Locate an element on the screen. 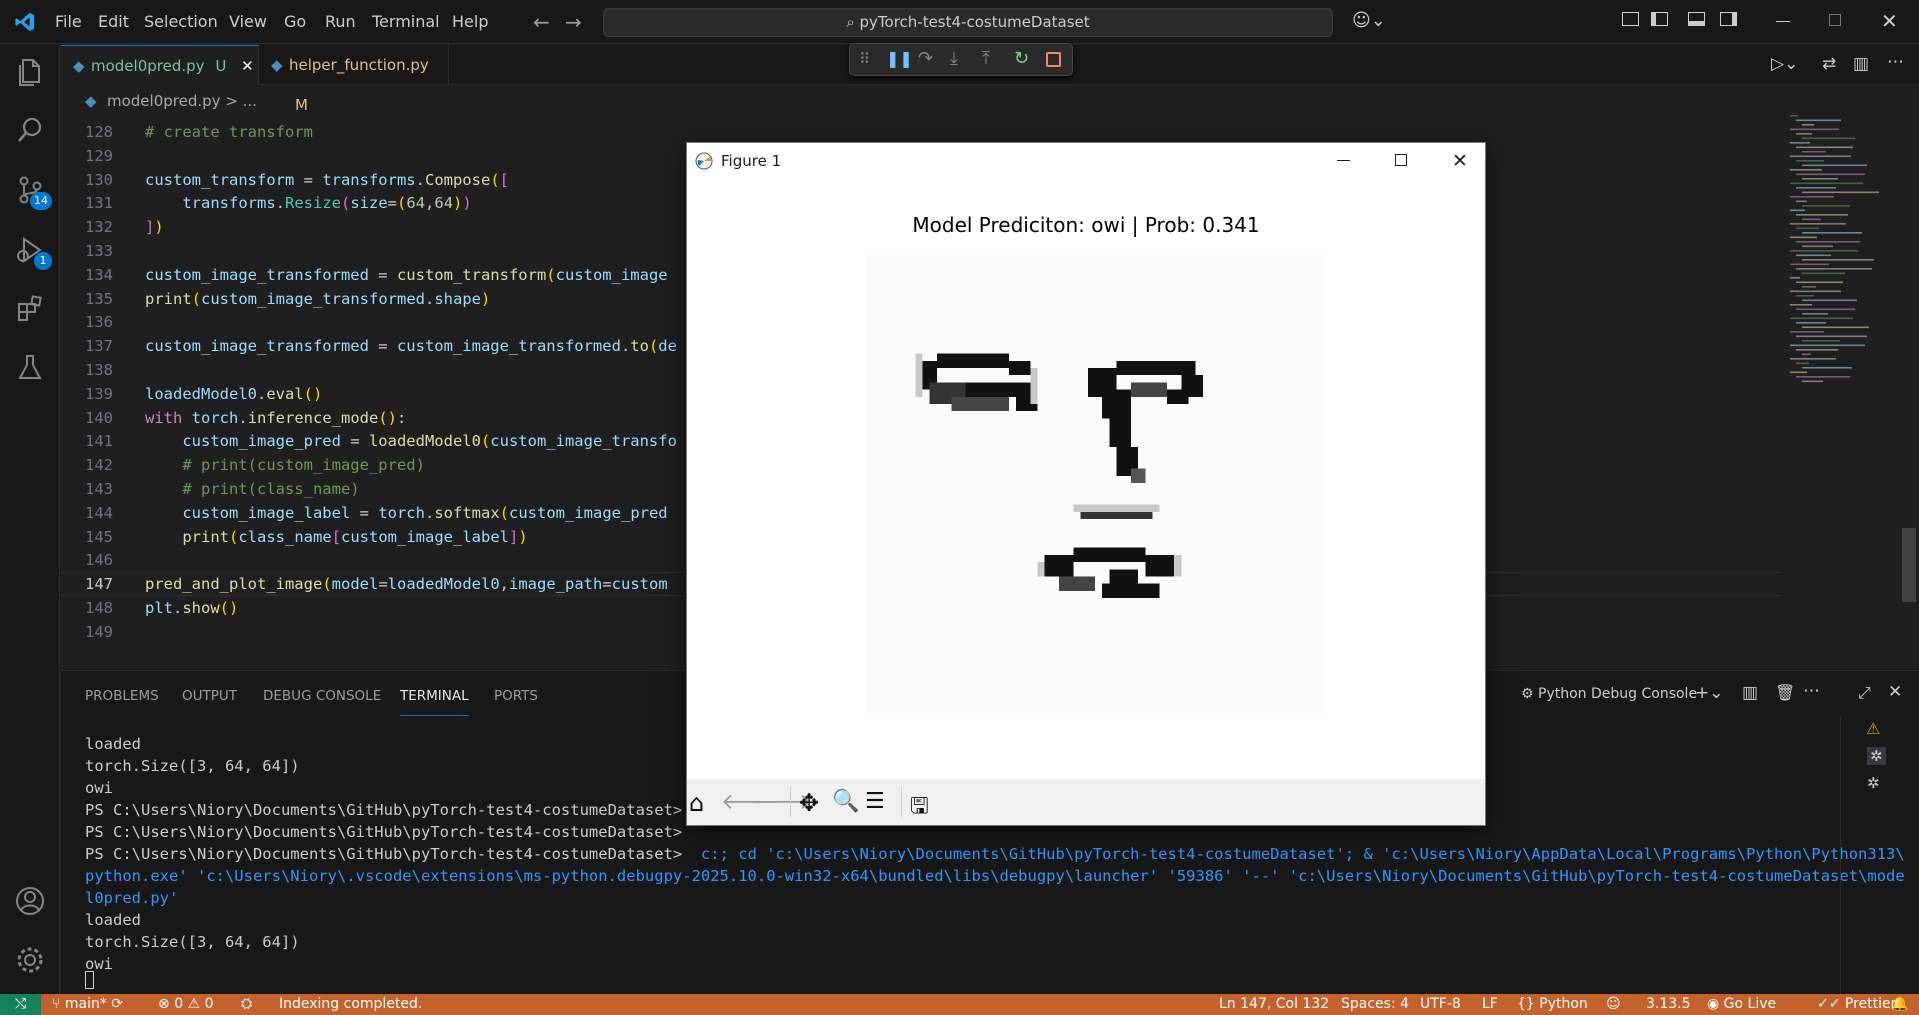 This screenshot has width=1919, height=1015. restart-icon: ↻ is located at coordinates (1021, 58).